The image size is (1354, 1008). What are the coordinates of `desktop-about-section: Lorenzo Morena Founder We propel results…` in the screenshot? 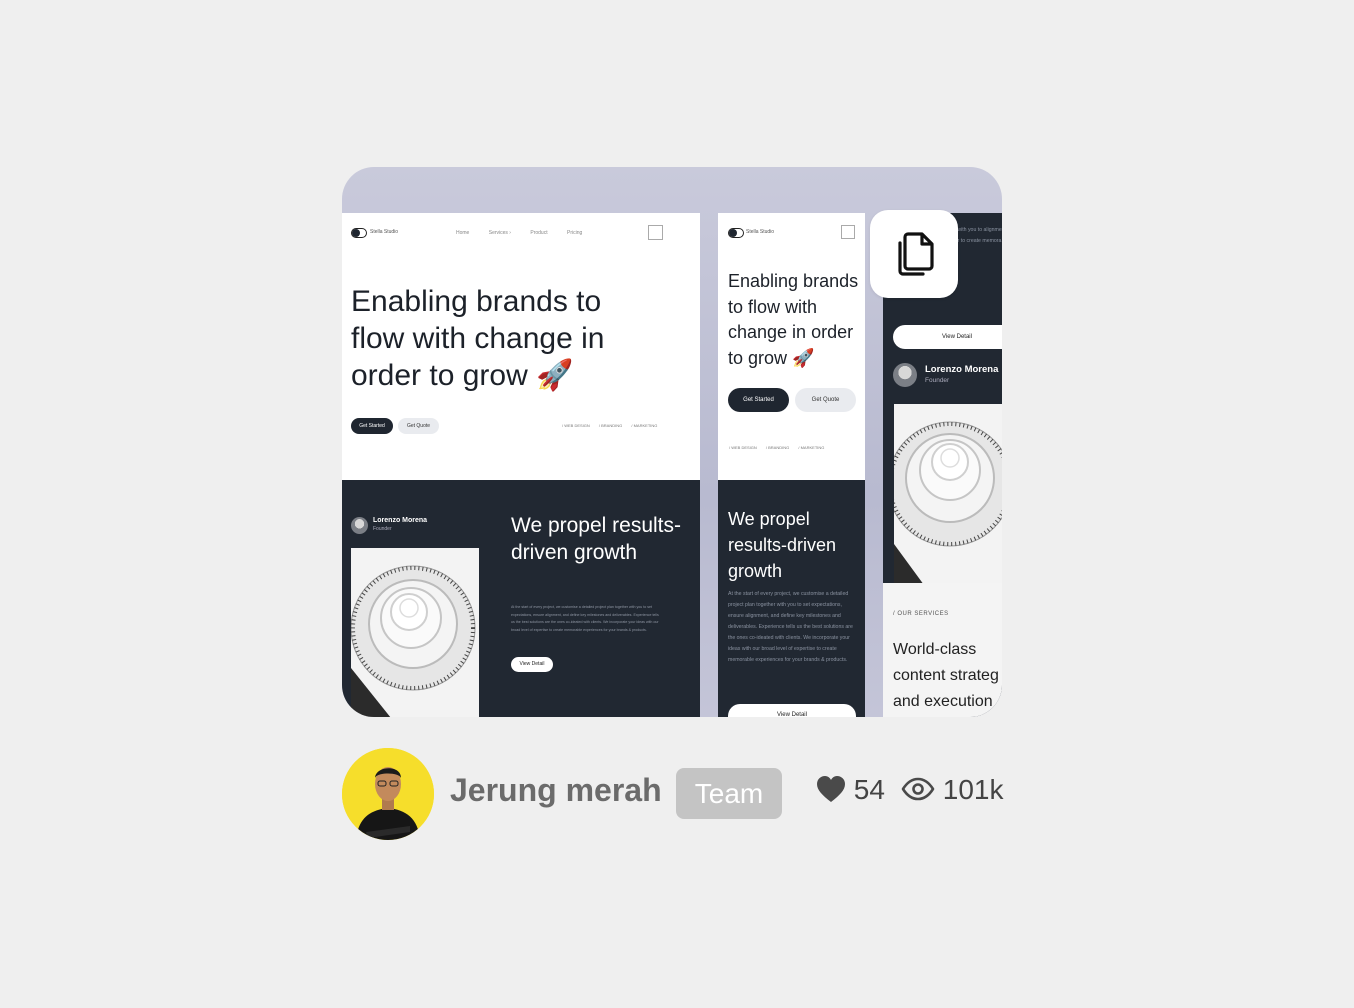 It's located at (521, 598).